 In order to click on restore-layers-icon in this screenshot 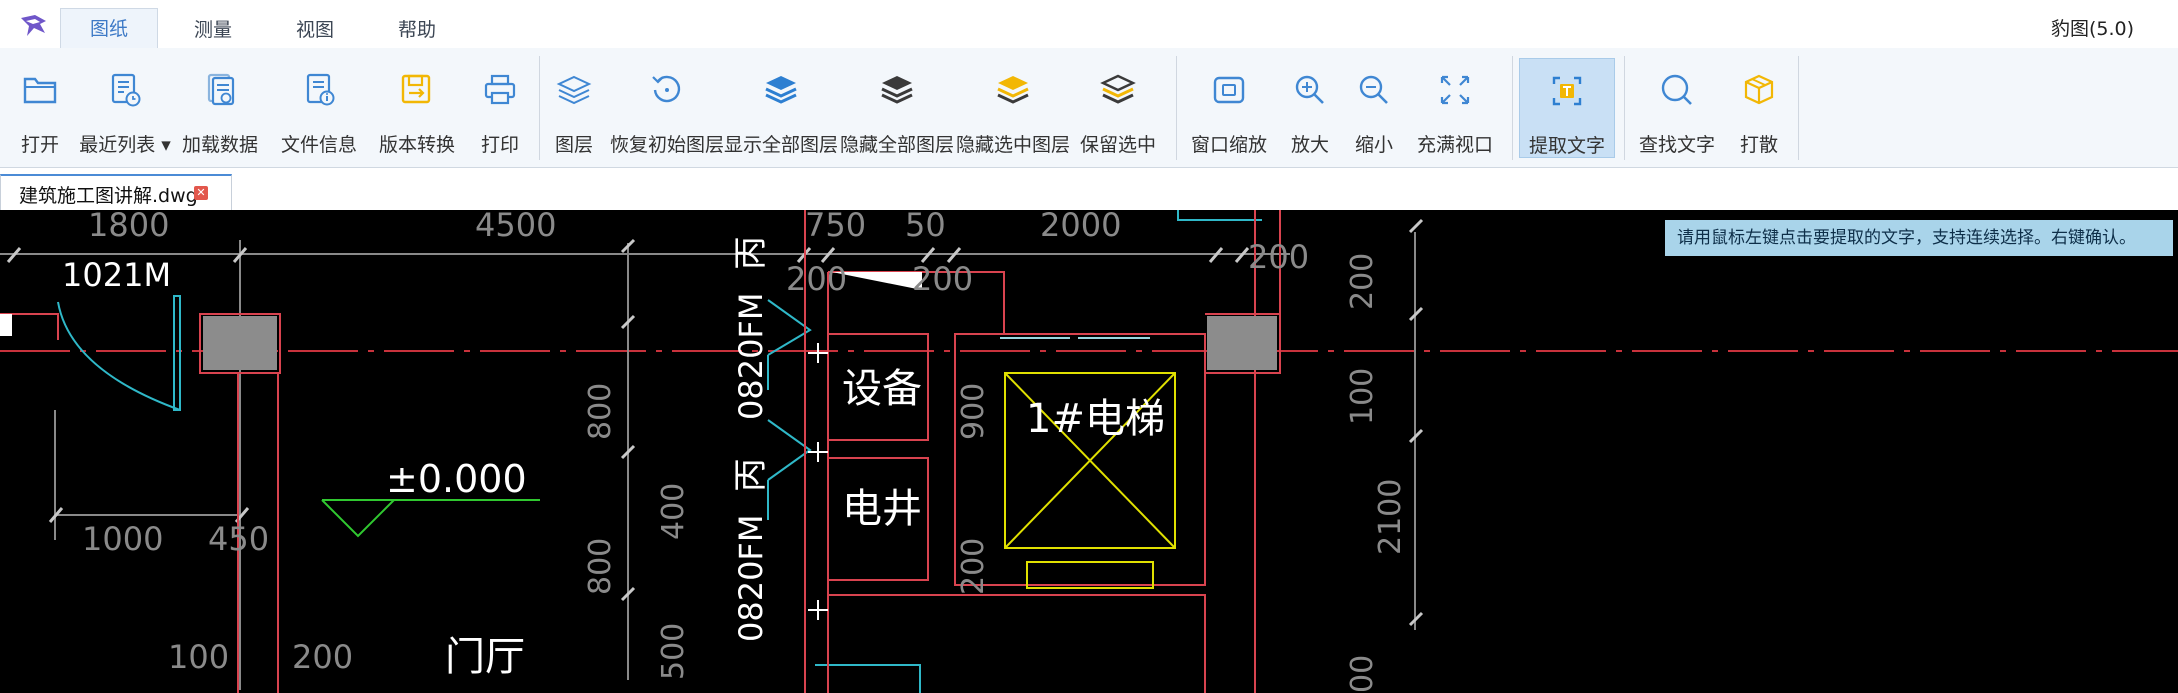, I will do `click(666, 89)`.